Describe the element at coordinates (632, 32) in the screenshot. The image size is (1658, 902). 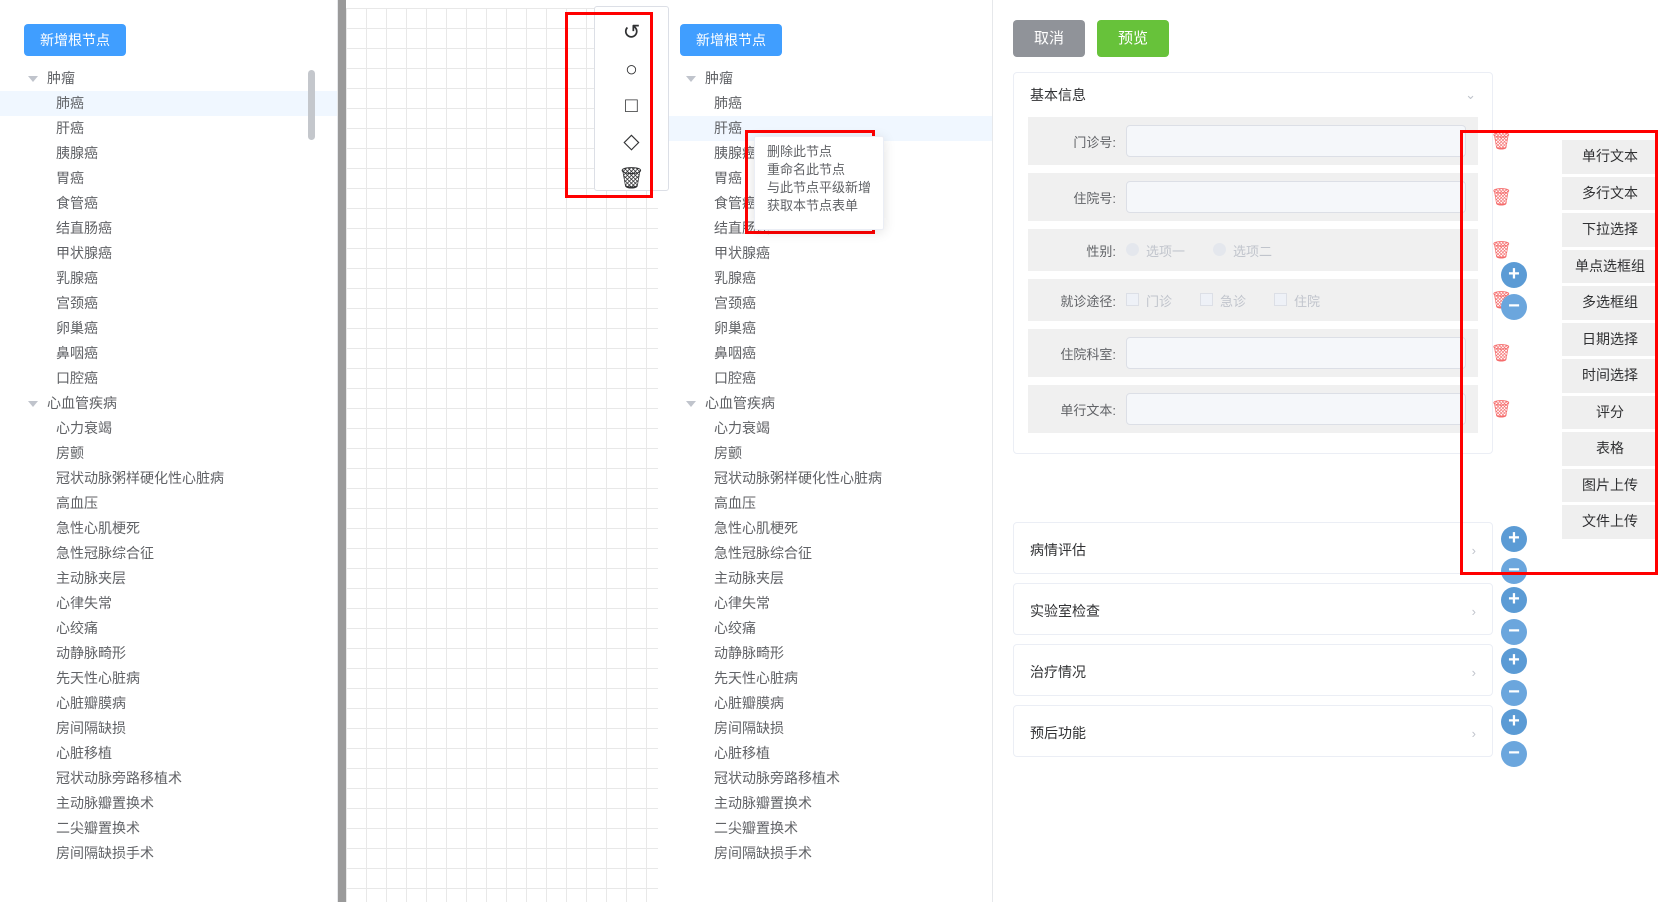
I see `undo-icon: ↺` at that location.